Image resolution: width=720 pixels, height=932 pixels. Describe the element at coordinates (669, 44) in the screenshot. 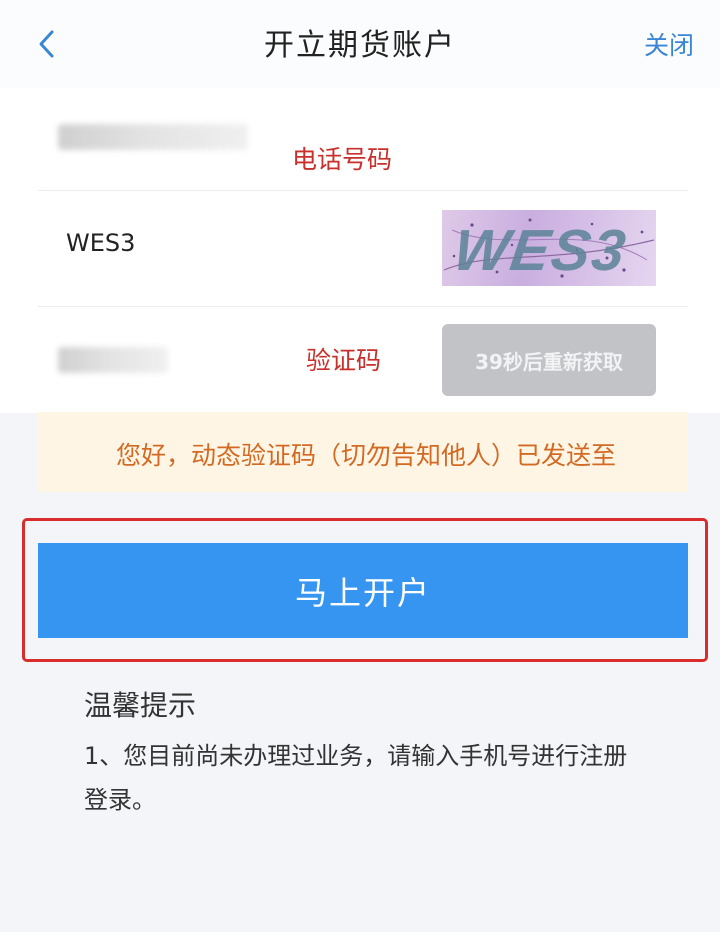

I see `close-button: 关闭` at that location.